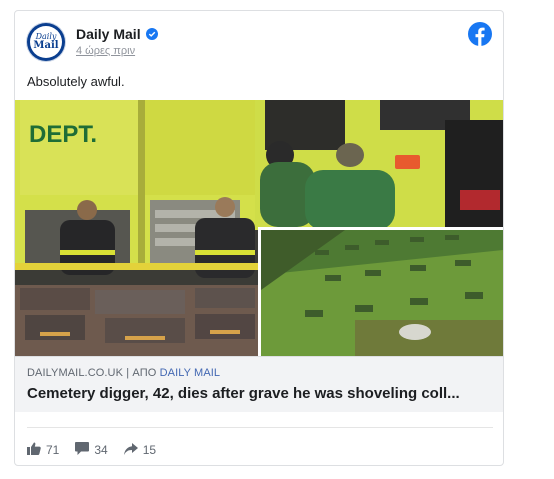  Describe the element at coordinates (75, 373) in the screenshot. I see `link-domain: DAILYMAIL.CO.UK` at that location.